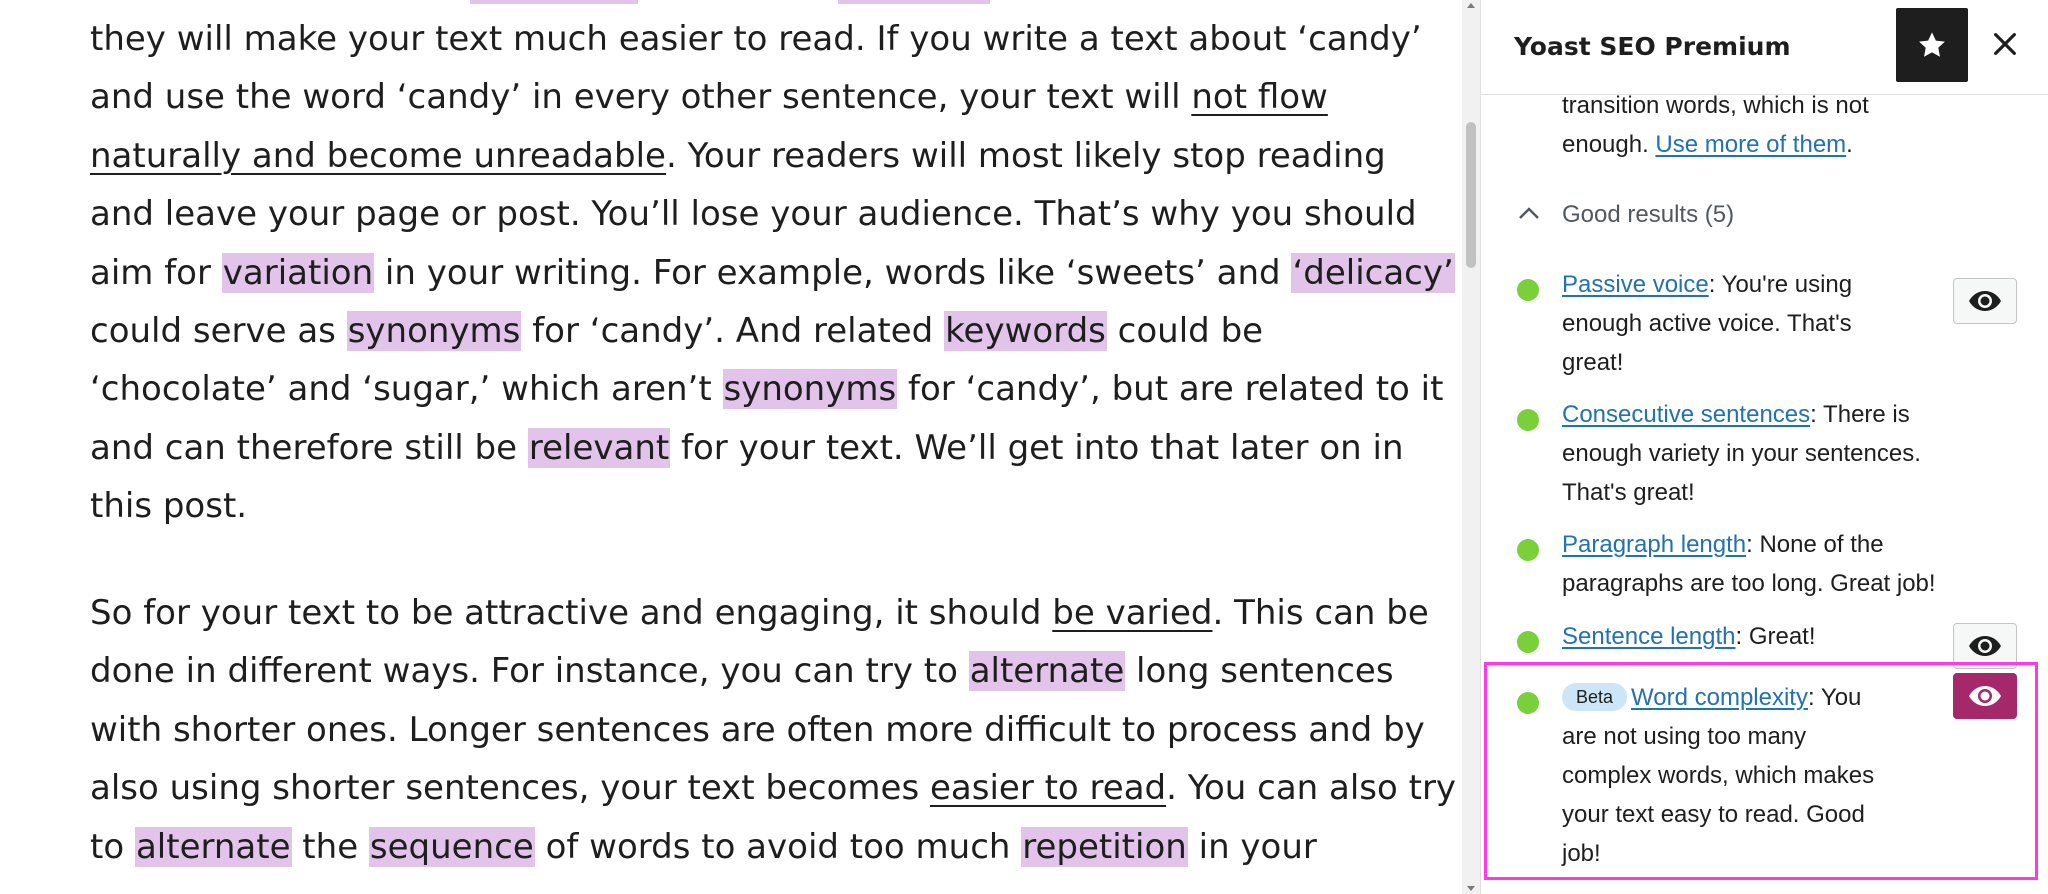  I want to click on close-button, so click(2005, 44).